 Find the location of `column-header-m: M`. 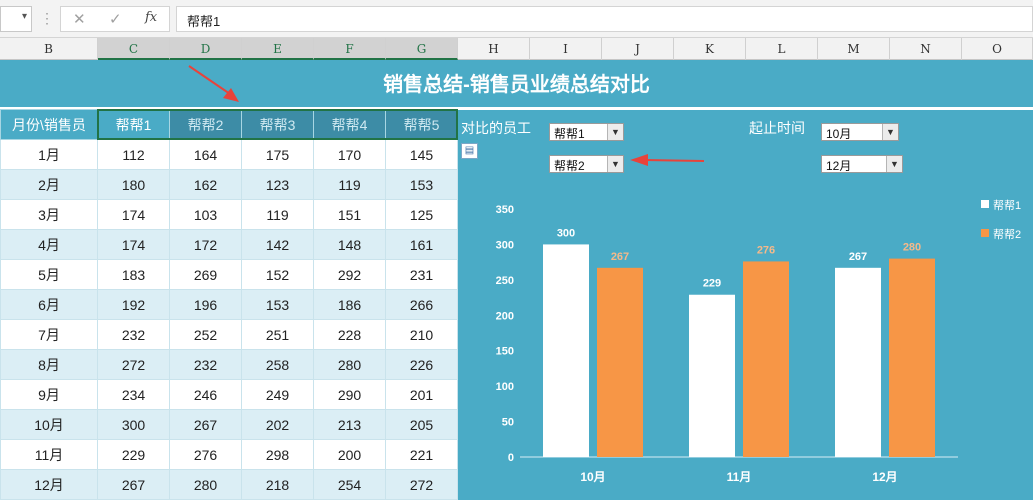

column-header-m: M is located at coordinates (854, 49).